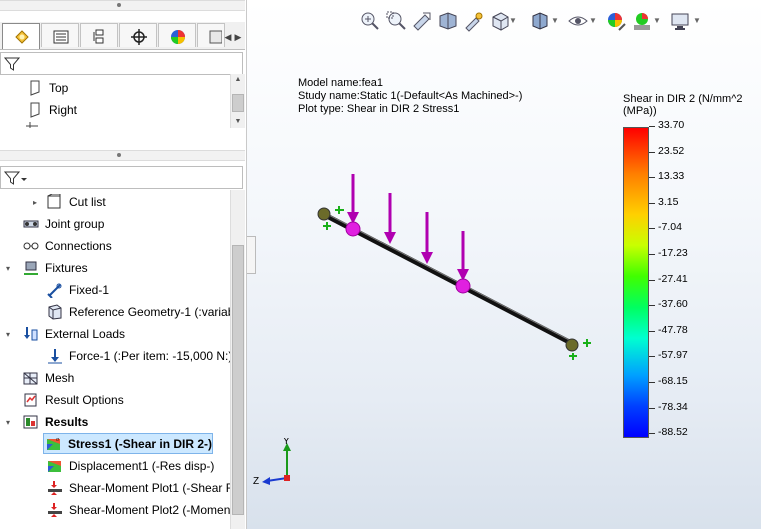  I want to click on tree-item-results: Results, so click(126, 422).